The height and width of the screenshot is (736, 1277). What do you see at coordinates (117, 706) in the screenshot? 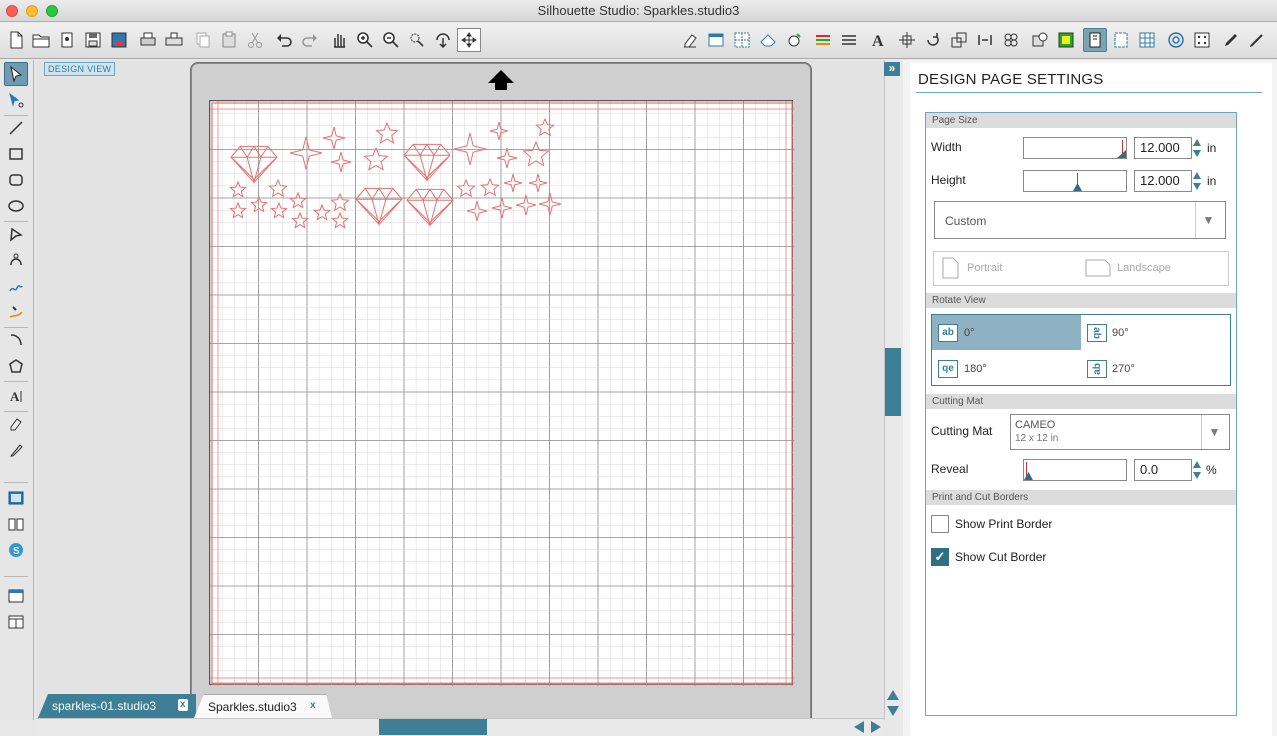
I see `document-tab-sparkles-01: sparkles-01.studio3 x` at bounding box center [117, 706].